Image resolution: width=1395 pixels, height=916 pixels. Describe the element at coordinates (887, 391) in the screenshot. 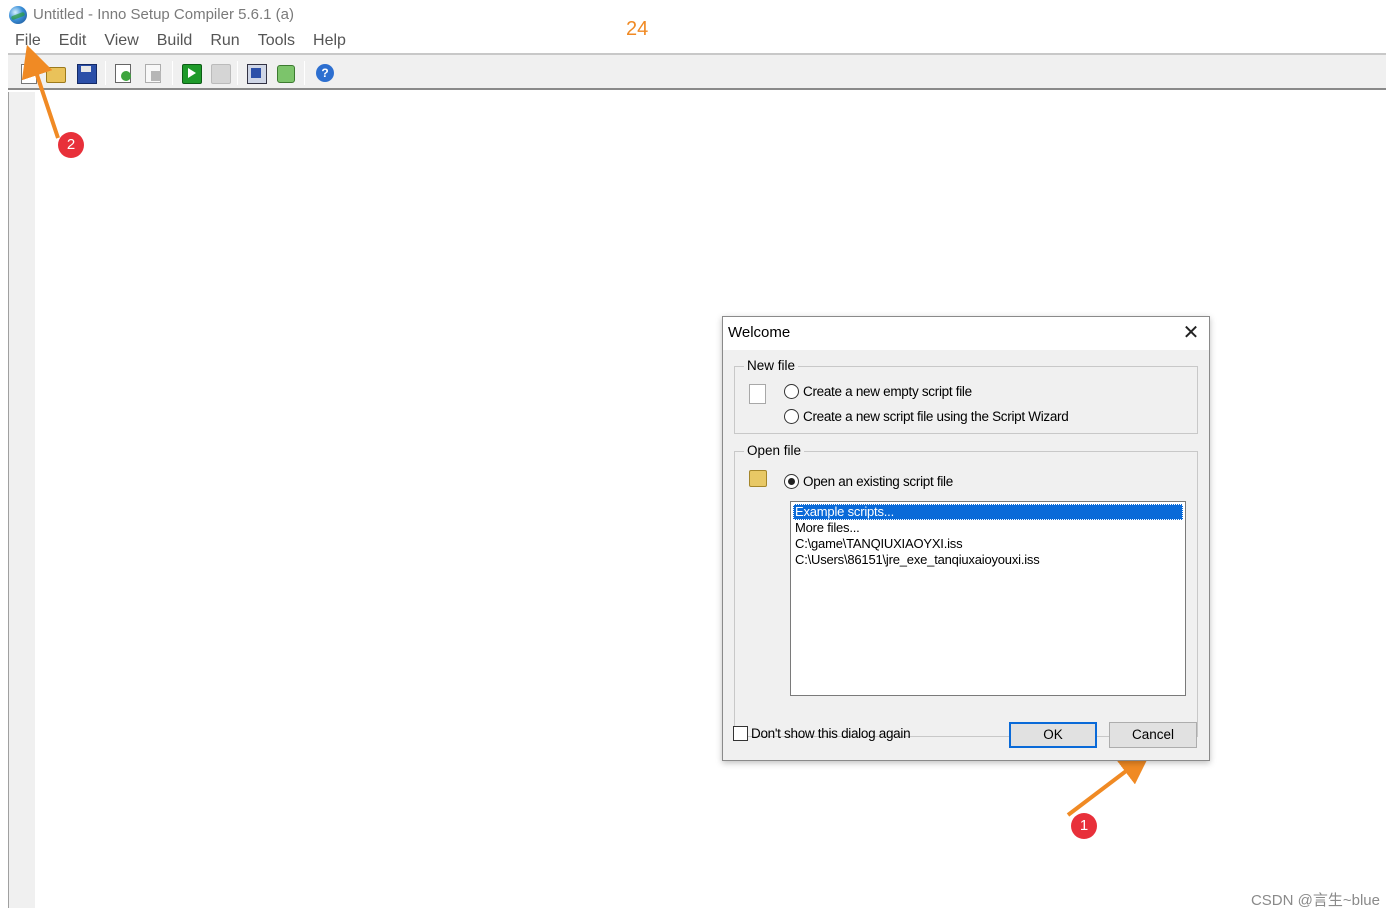

I see `radio-label: Create a new empty script file` at that location.